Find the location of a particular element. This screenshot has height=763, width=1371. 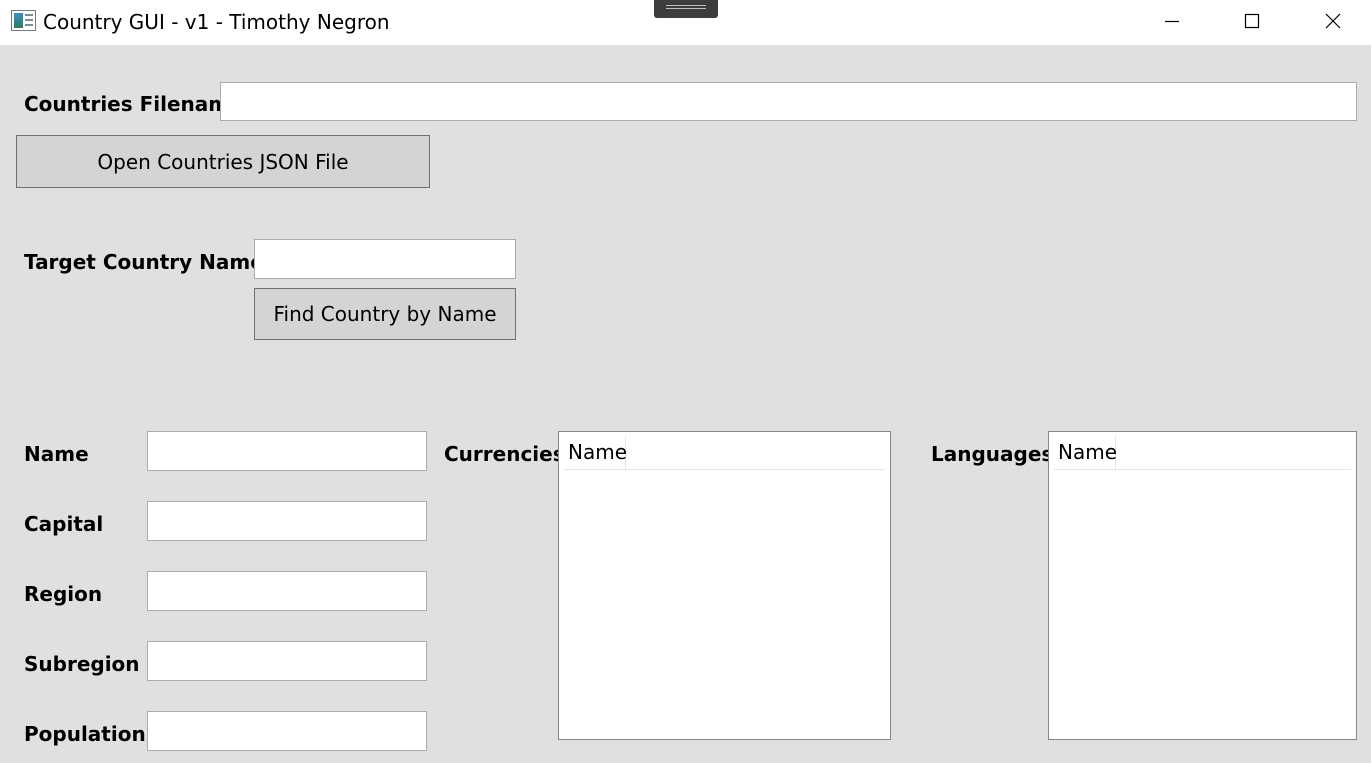

name-label: Name is located at coordinates (56, 454).